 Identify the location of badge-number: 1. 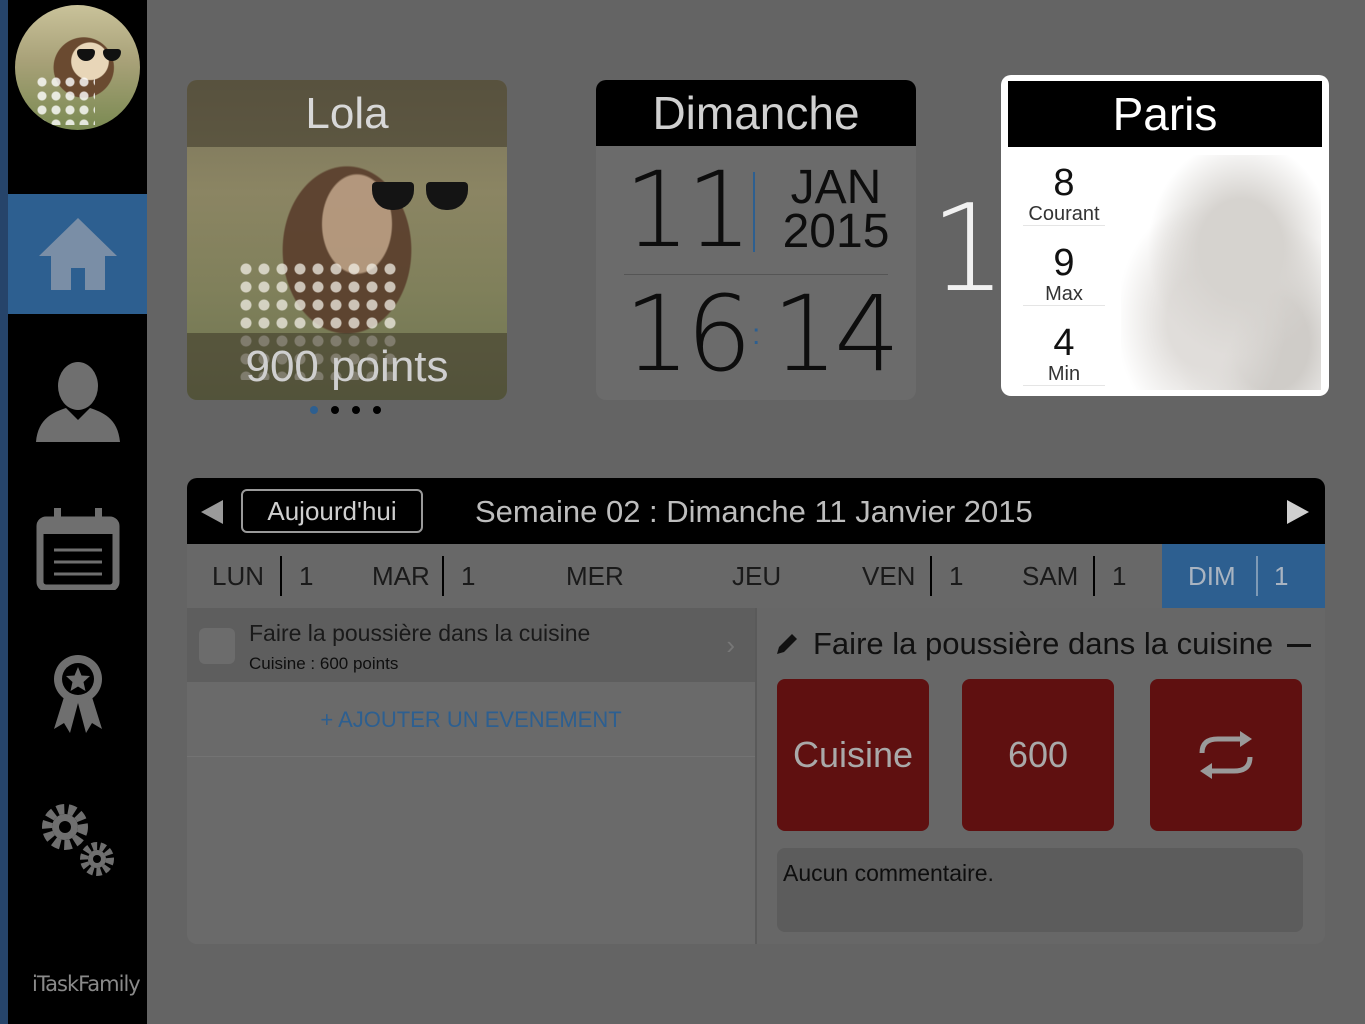
(968, 249).